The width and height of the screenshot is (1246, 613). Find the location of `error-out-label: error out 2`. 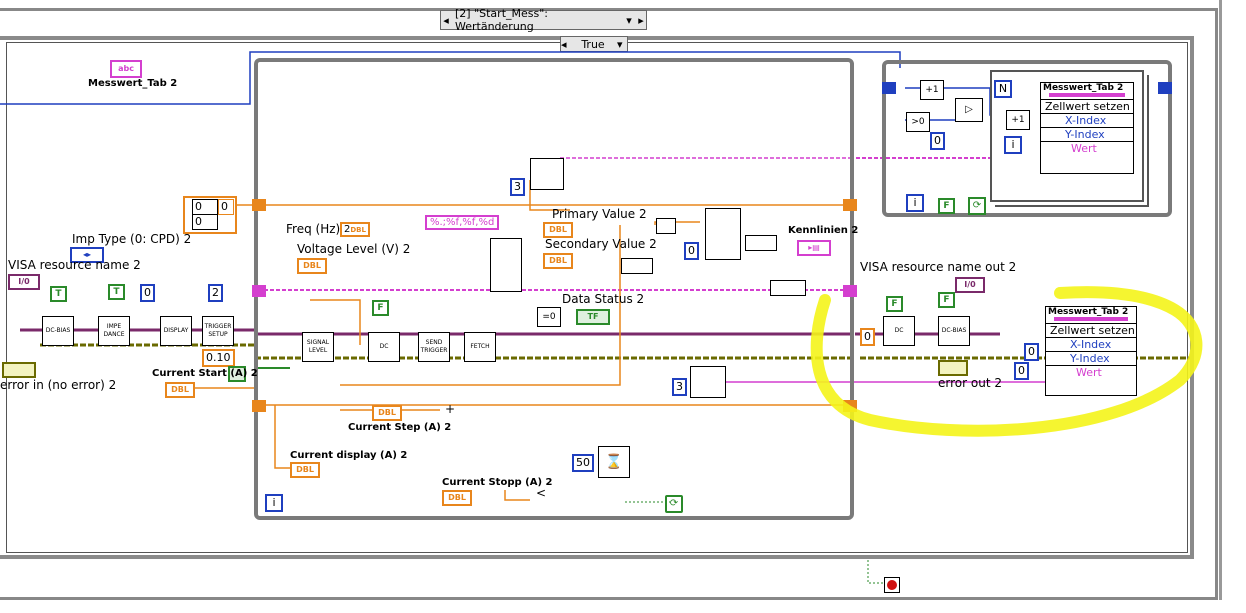

error-out-label: error out 2 is located at coordinates (970, 383).